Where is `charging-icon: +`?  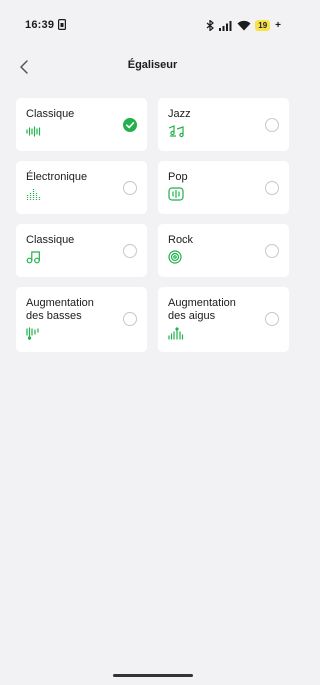
charging-icon: + is located at coordinates (278, 25).